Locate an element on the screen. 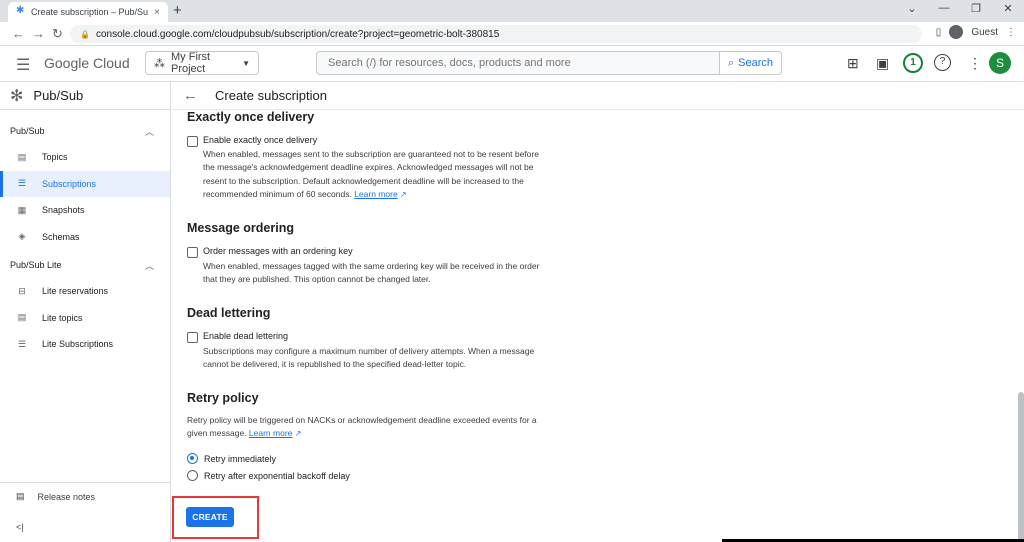 This screenshot has height=542, width=1024. section-title: Pub/Sub Lite is located at coordinates (36, 265).